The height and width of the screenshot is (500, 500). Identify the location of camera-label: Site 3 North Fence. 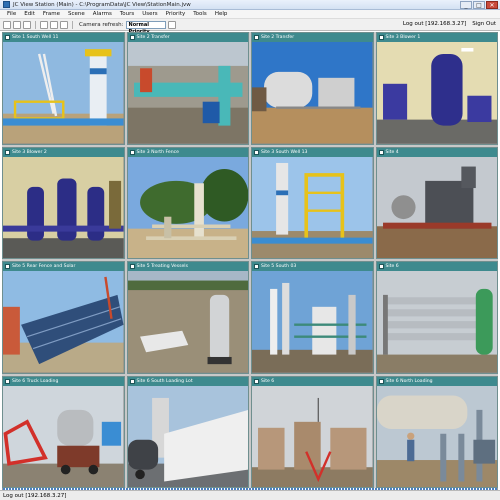
(157, 152).